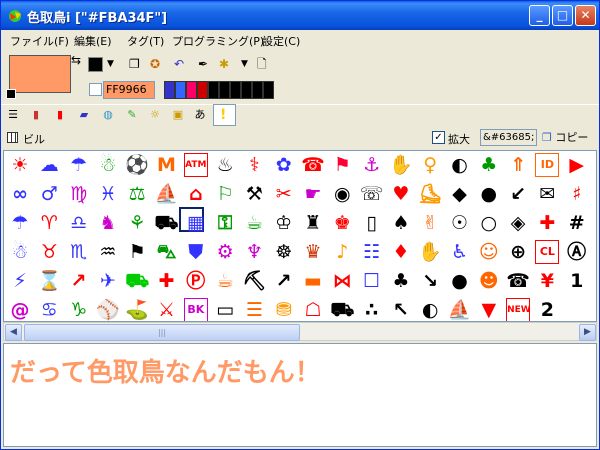  Describe the element at coordinates (254, 165) in the screenshot. I see `emoji-cell: ⚕` at that location.